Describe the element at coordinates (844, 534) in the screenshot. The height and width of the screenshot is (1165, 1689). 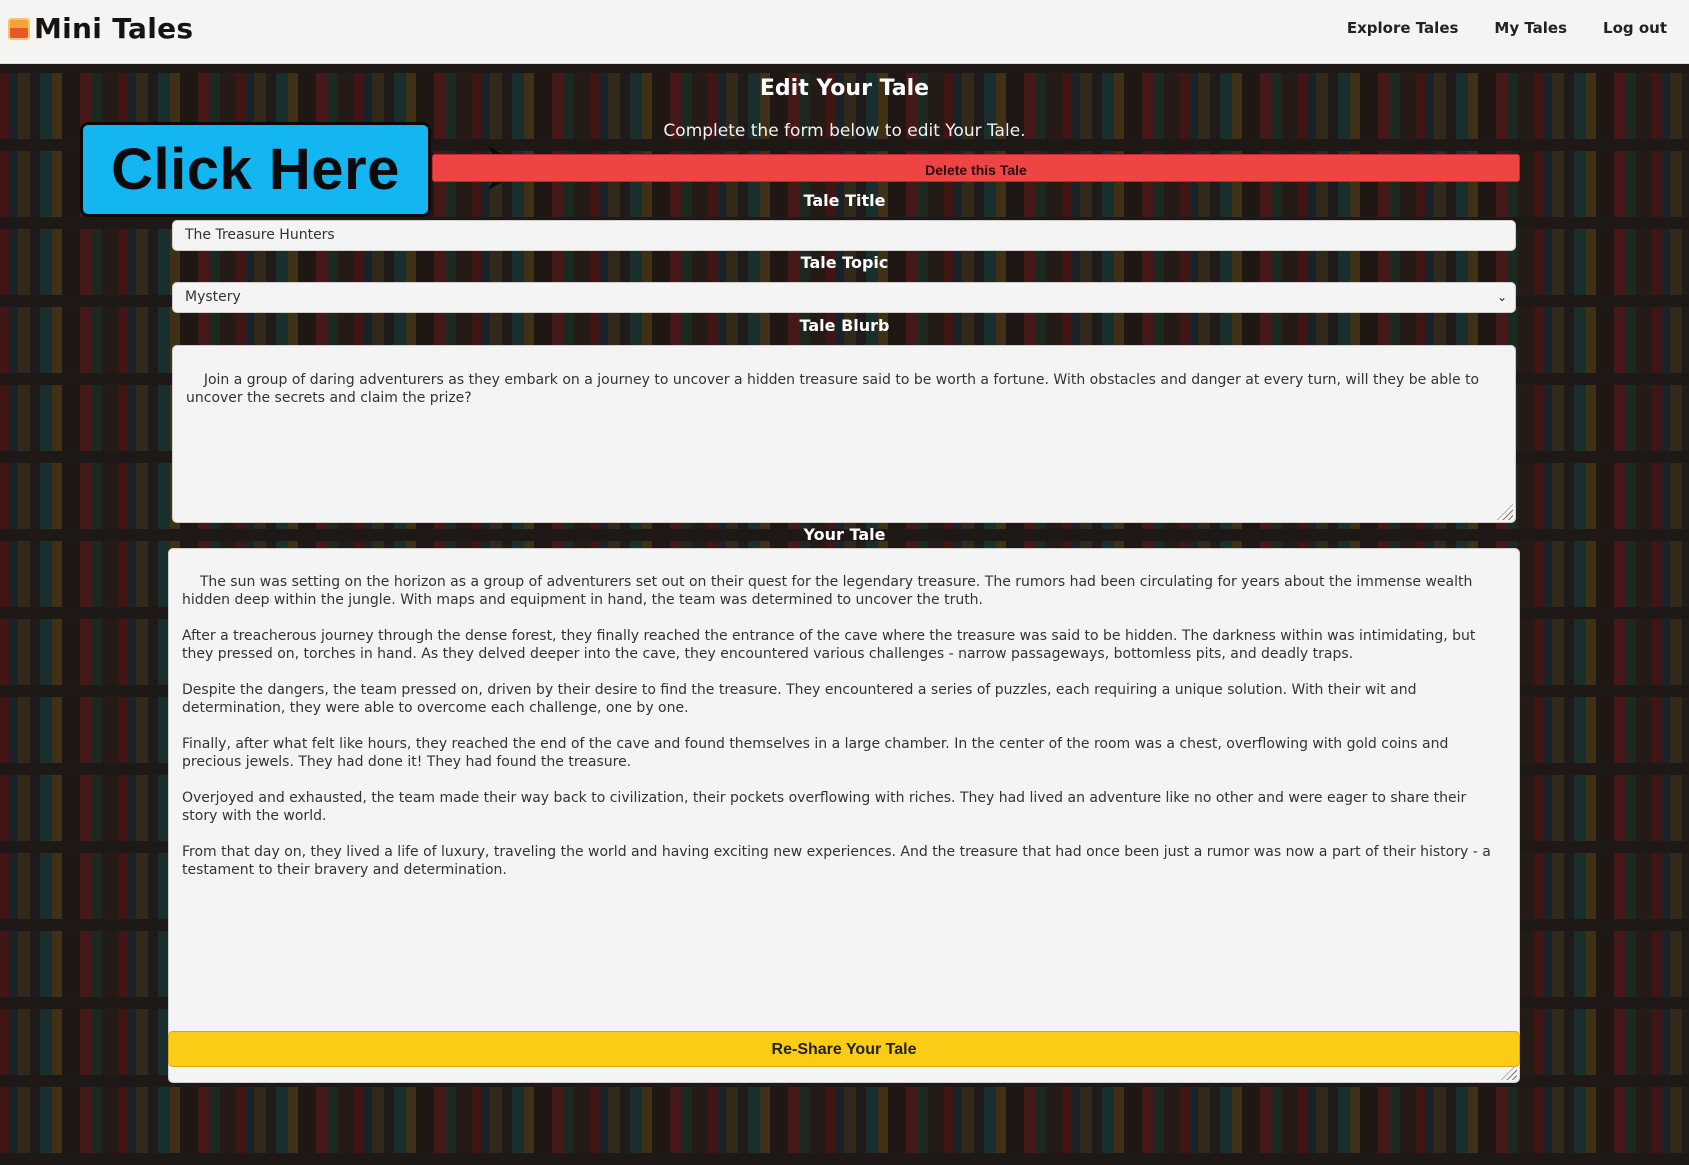
I see `your-tale-label: Your Tale` at that location.